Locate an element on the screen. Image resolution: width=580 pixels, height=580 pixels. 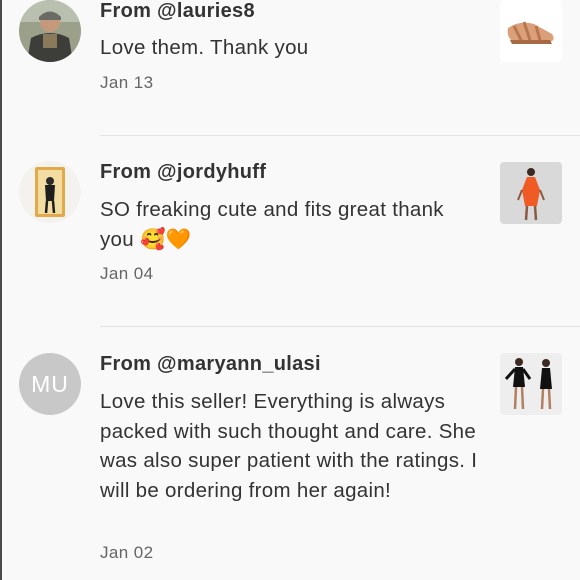
orange-dress-product-icon is located at coordinates (531, 193).